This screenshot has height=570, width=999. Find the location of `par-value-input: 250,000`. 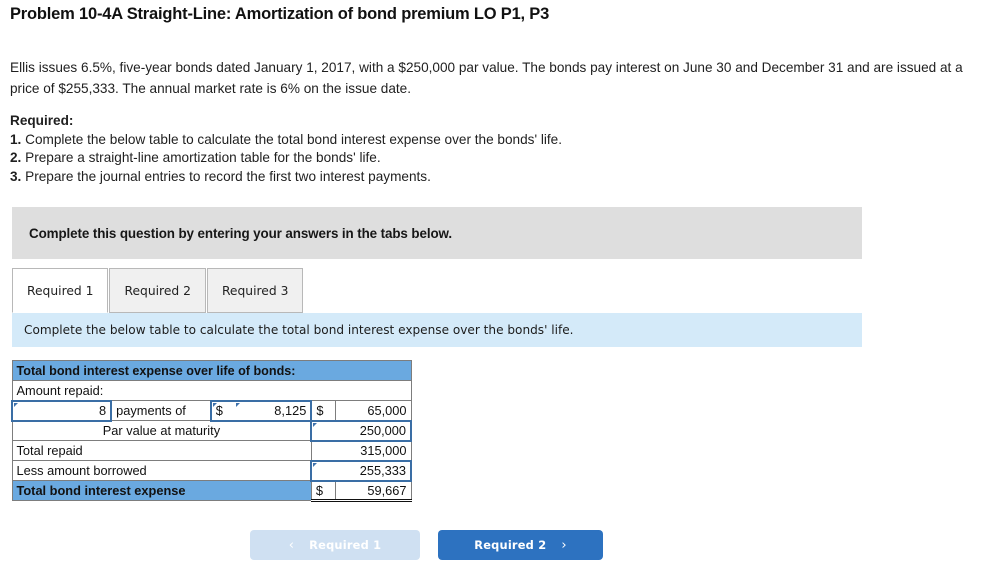

par-value-input: 250,000 is located at coordinates (361, 430).